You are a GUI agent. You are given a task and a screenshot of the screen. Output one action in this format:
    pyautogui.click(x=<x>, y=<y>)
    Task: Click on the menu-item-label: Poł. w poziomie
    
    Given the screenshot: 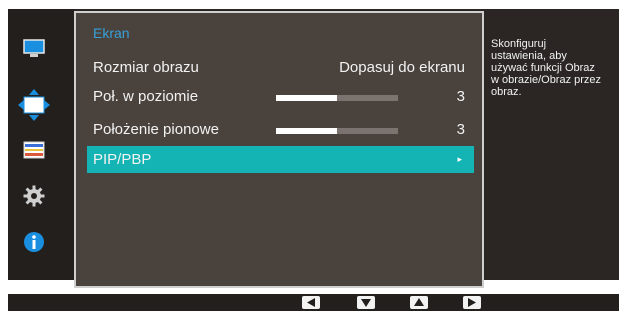 What is the action you would take?
    pyautogui.click(x=146, y=96)
    